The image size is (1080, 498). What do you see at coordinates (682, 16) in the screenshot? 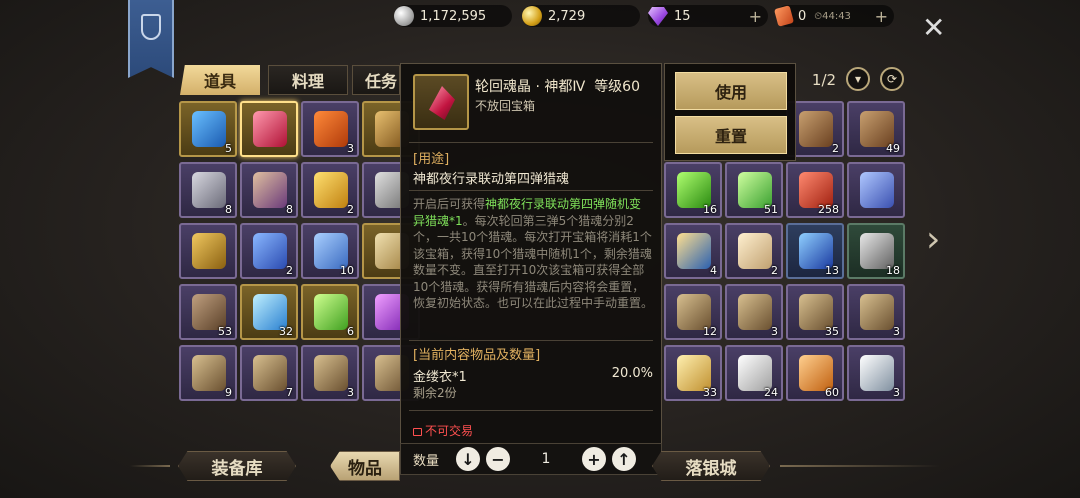
I see `gem-amount: 15` at bounding box center [682, 16].